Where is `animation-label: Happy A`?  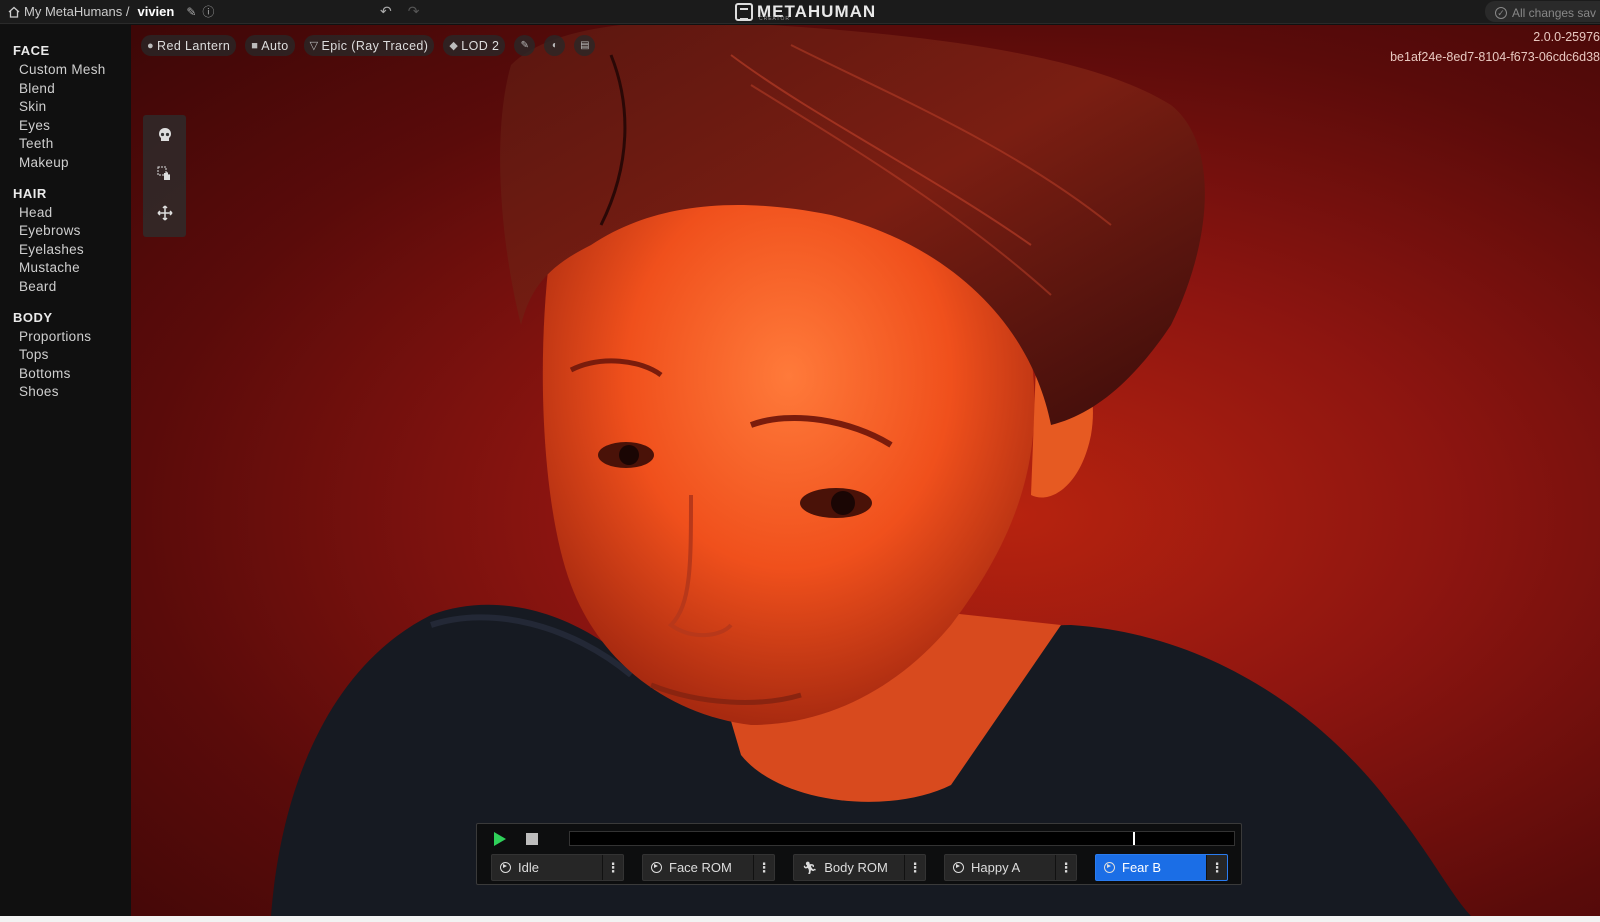 animation-label: Happy A is located at coordinates (996, 867).